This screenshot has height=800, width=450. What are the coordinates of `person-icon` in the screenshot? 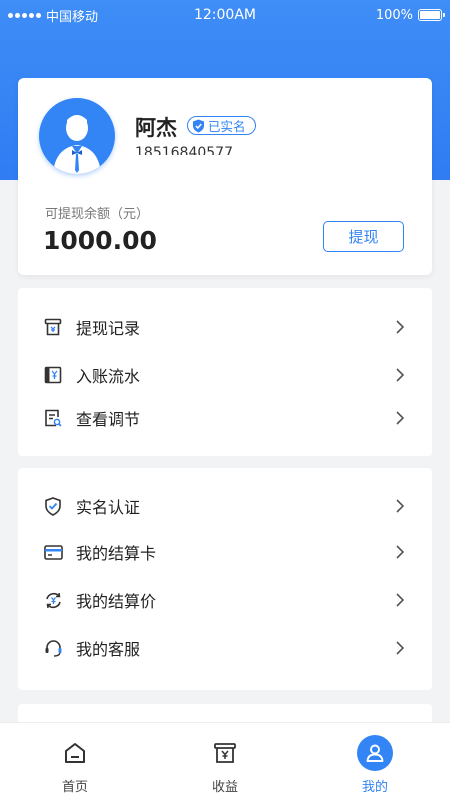 It's located at (77, 144).